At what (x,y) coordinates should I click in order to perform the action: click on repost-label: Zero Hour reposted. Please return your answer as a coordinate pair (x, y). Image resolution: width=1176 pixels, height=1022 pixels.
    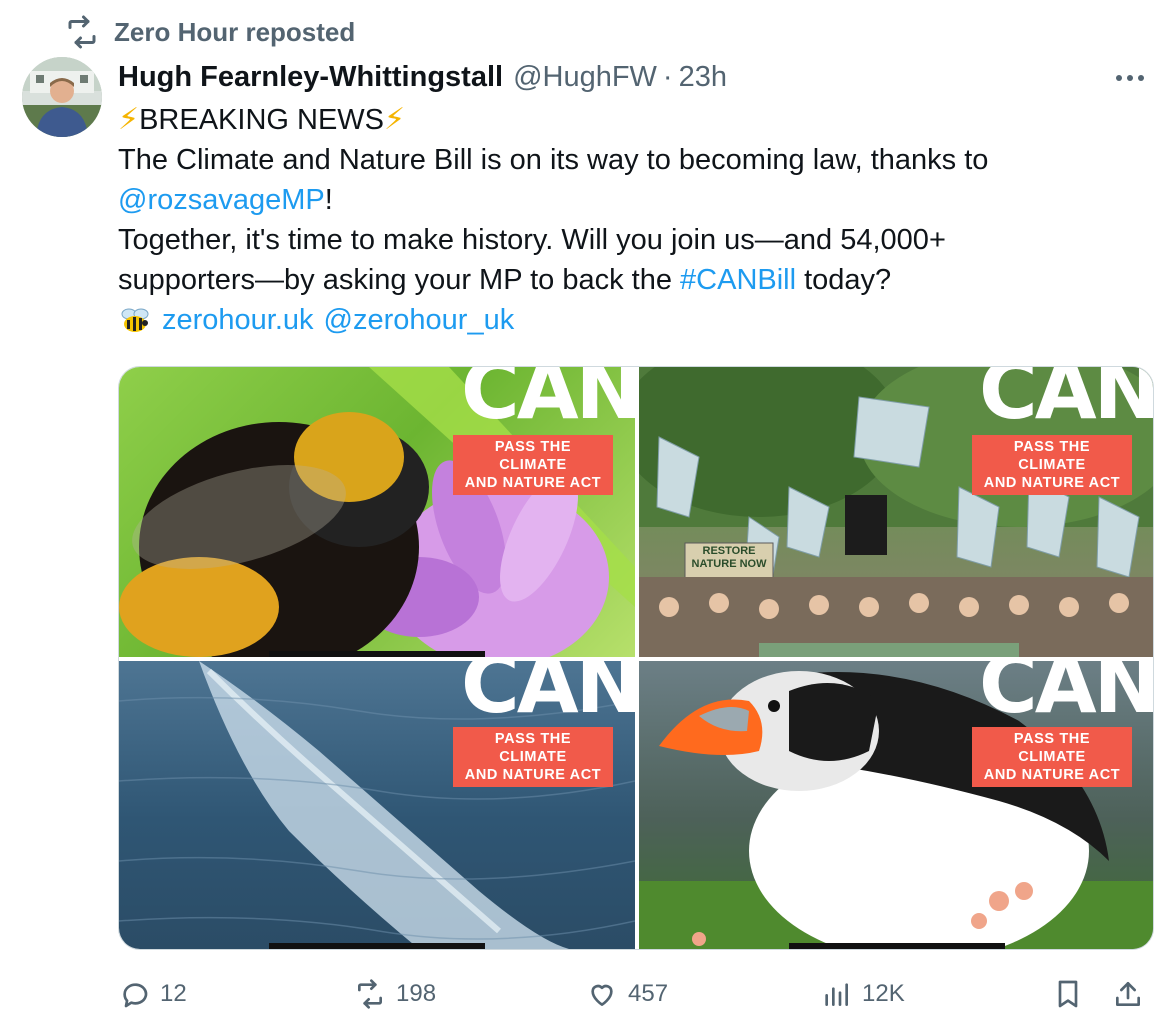
    Looking at the image, I should click on (235, 31).